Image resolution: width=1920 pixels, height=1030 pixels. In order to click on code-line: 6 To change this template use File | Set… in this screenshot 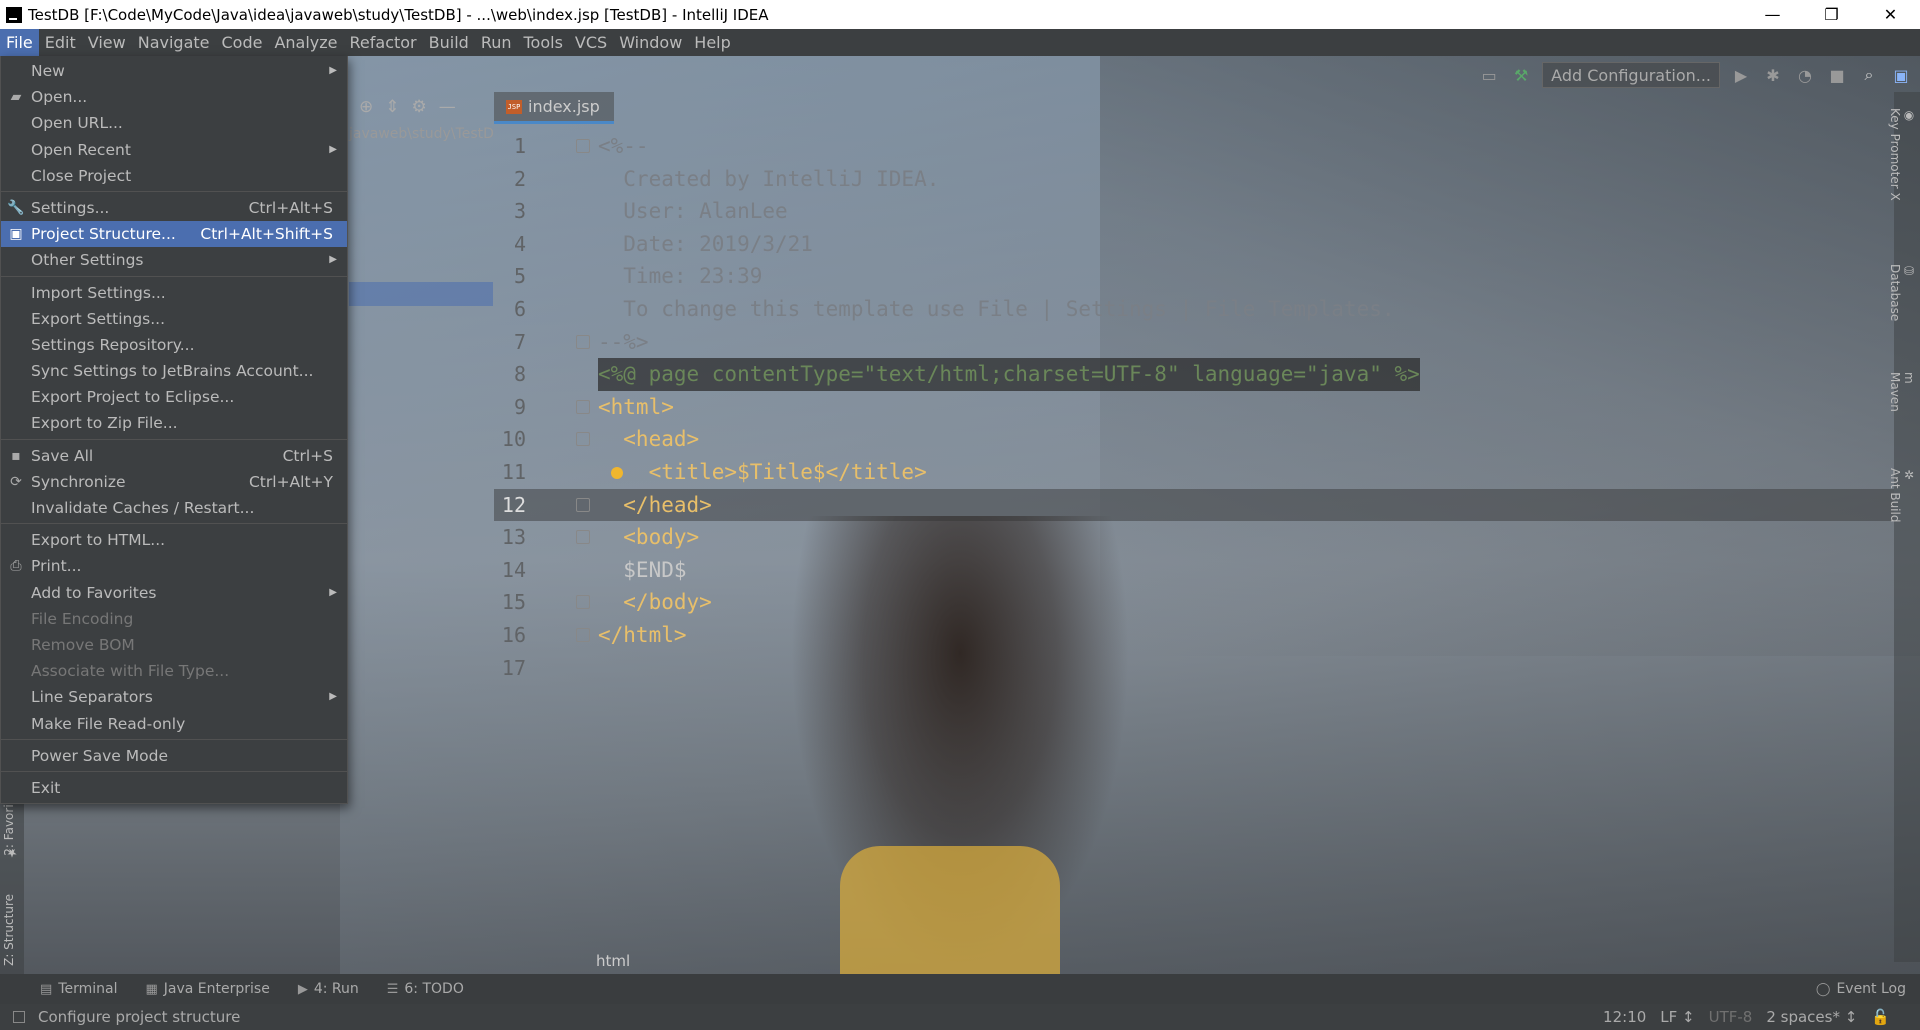, I will do `click(1194, 309)`.